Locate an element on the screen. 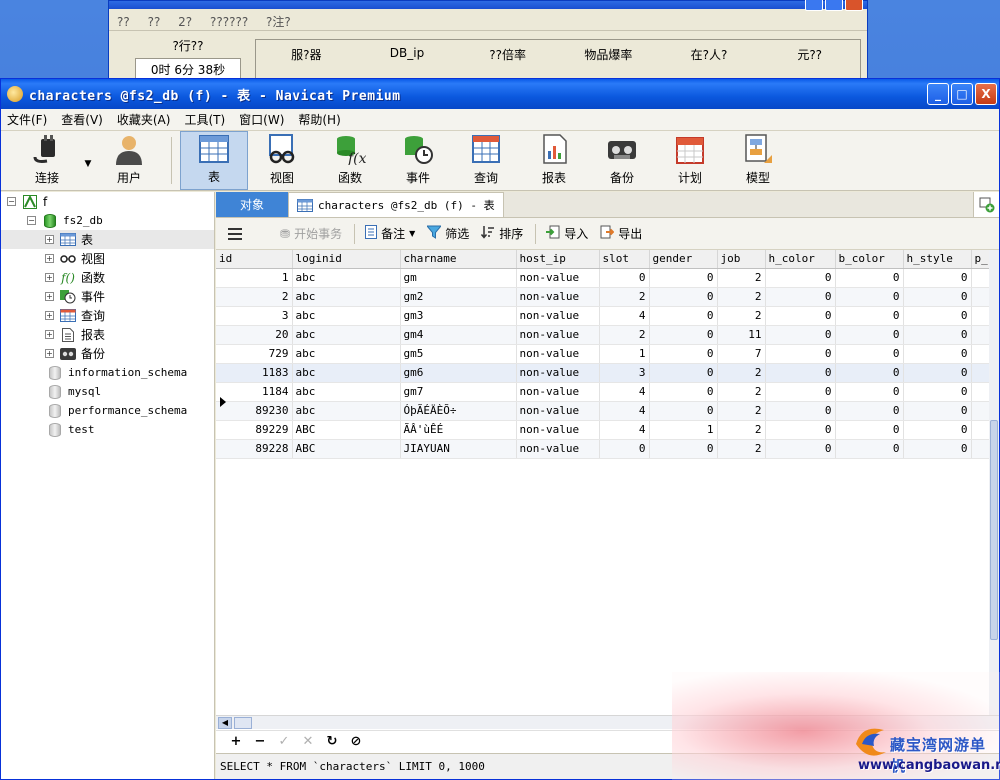 This screenshot has height=780, width=1000. close-button: X is located at coordinates (986, 94).